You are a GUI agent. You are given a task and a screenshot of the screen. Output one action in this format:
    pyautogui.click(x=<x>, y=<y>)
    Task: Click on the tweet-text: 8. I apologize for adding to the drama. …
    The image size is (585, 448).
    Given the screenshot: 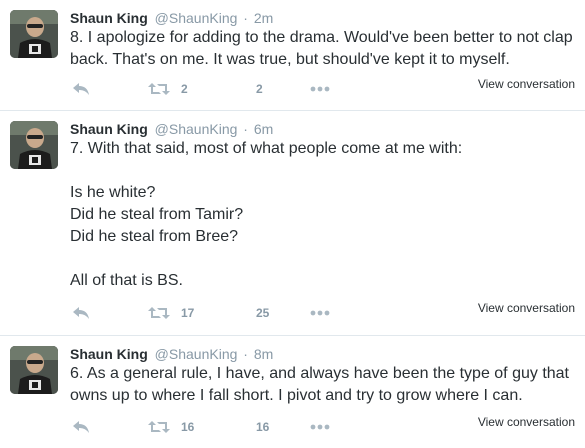 What is the action you would take?
    pyautogui.click(x=321, y=48)
    